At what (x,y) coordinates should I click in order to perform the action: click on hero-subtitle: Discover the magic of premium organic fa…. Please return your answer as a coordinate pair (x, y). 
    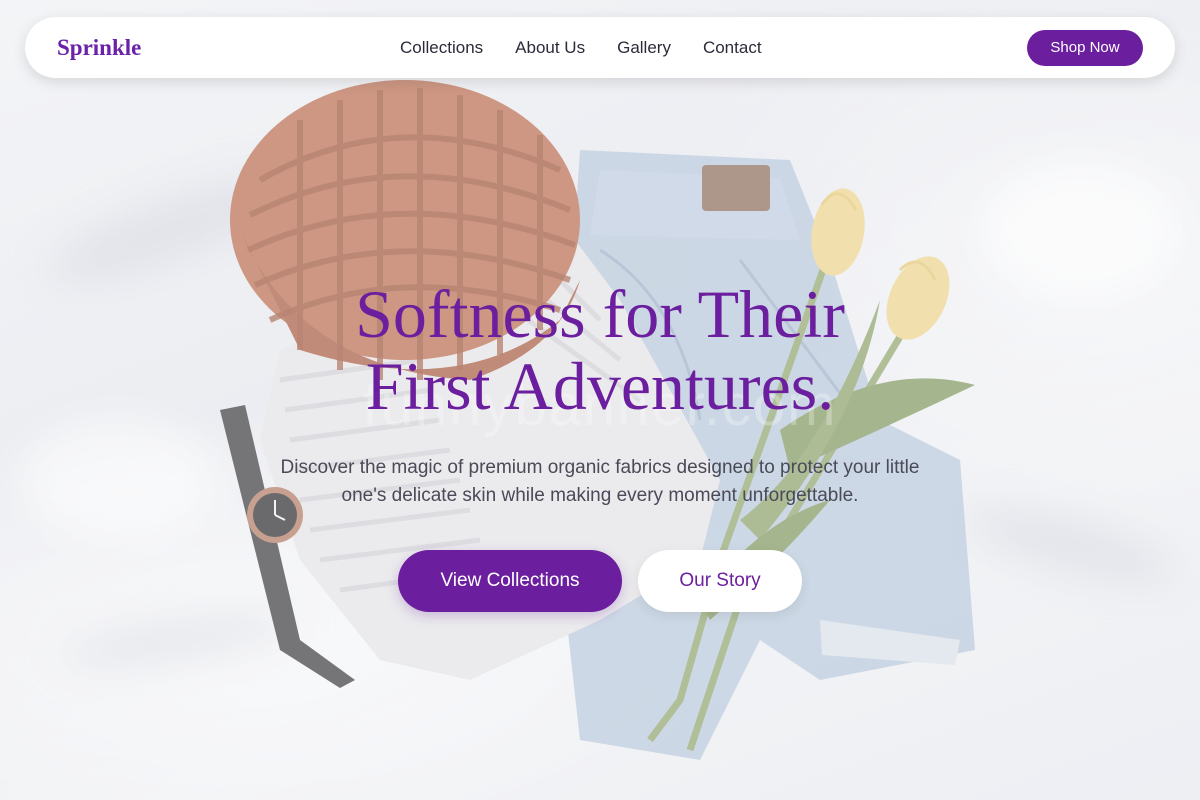
    Looking at the image, I should click on (600, 481).